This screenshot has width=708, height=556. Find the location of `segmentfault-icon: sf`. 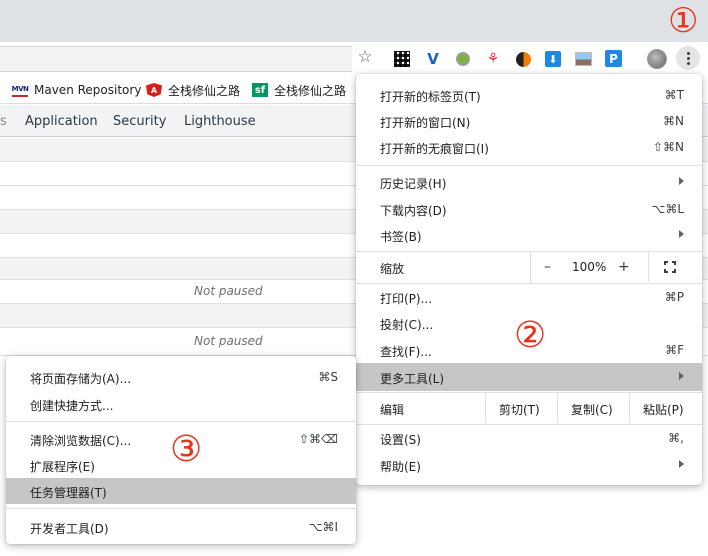

segmentfault-icon: sf is located at coordinates (260, 90).